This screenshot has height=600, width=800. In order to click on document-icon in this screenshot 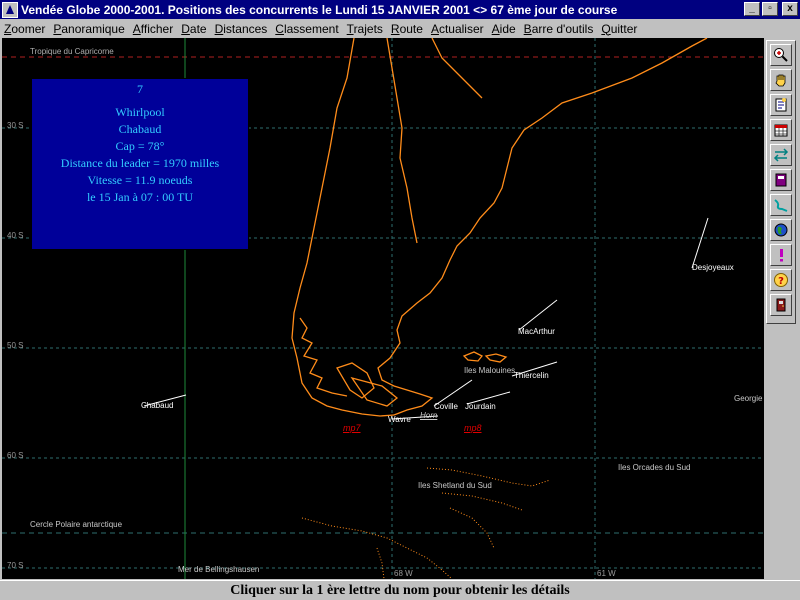, I will do `click(781, 105)`.